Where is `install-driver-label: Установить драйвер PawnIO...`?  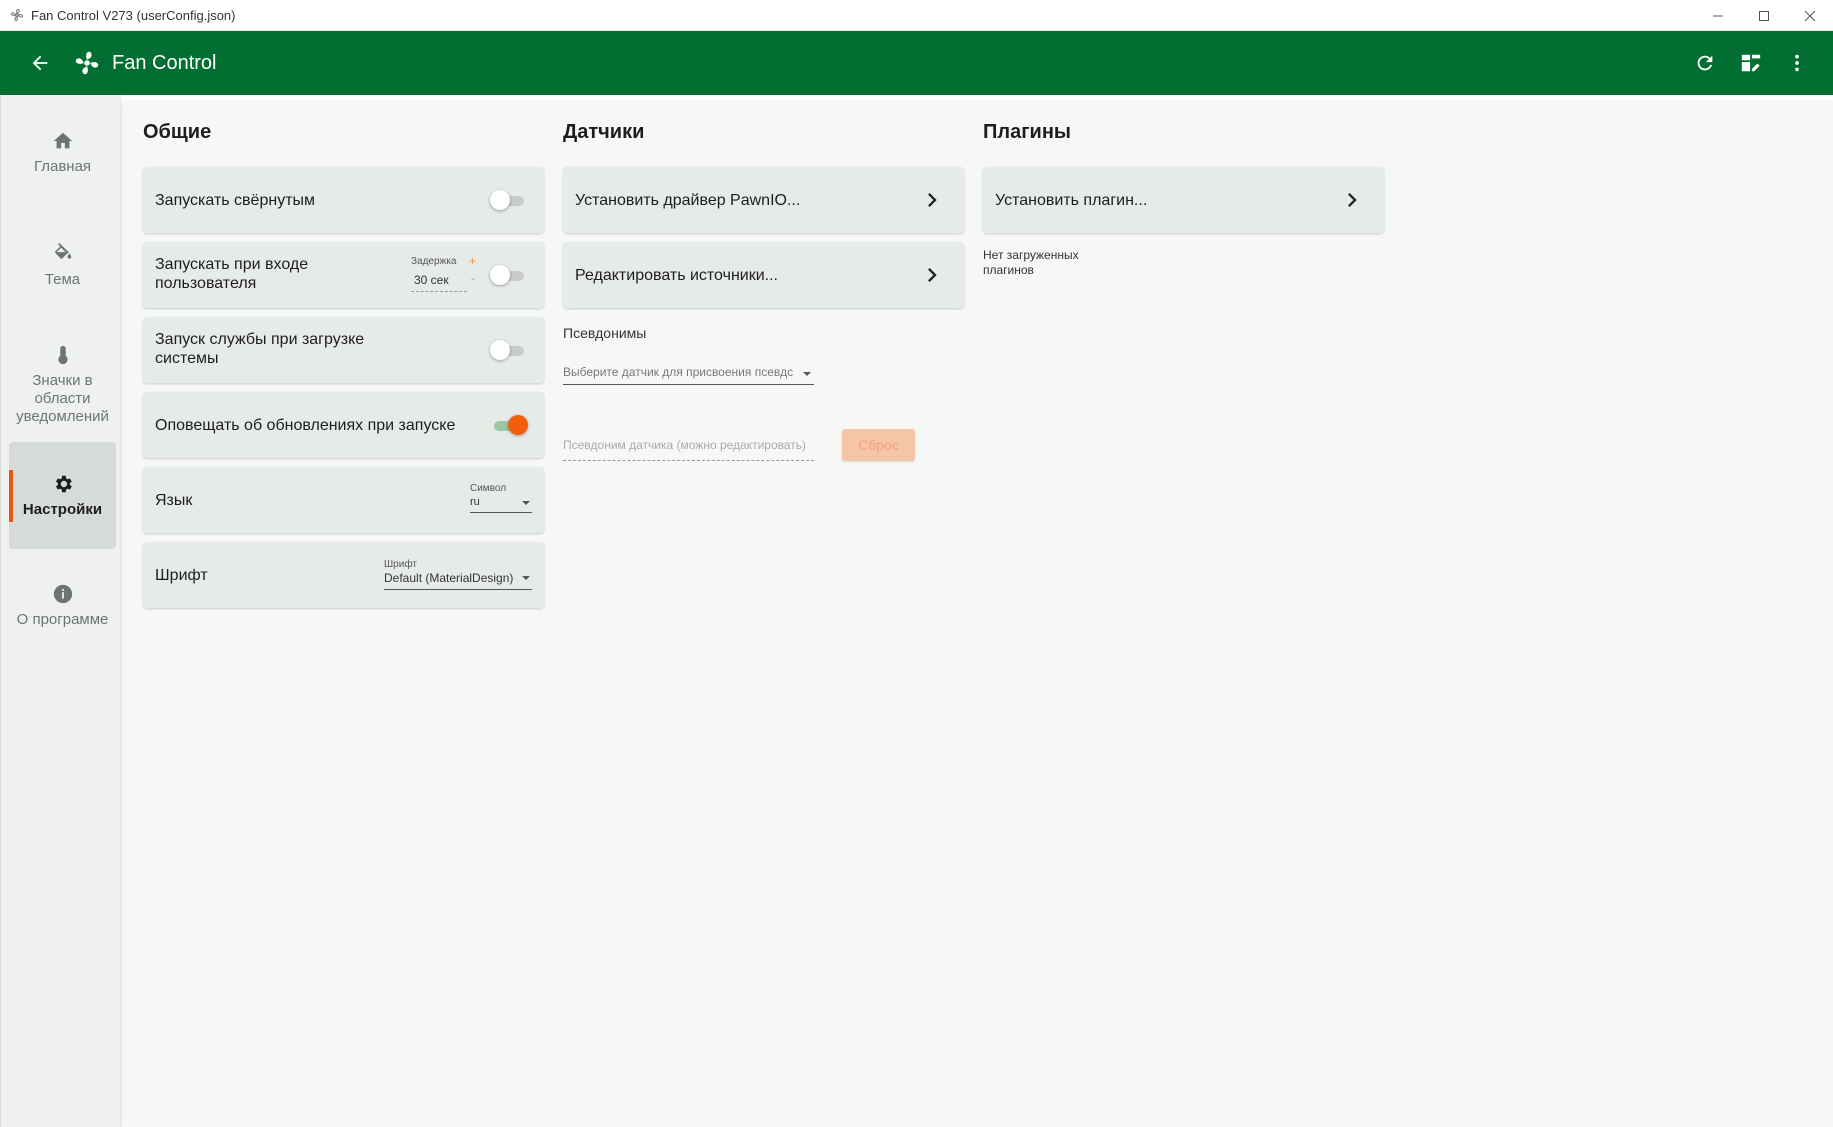 install-driver-label: Установить драйвер PawnIO... is located at coordinates (688, 200).